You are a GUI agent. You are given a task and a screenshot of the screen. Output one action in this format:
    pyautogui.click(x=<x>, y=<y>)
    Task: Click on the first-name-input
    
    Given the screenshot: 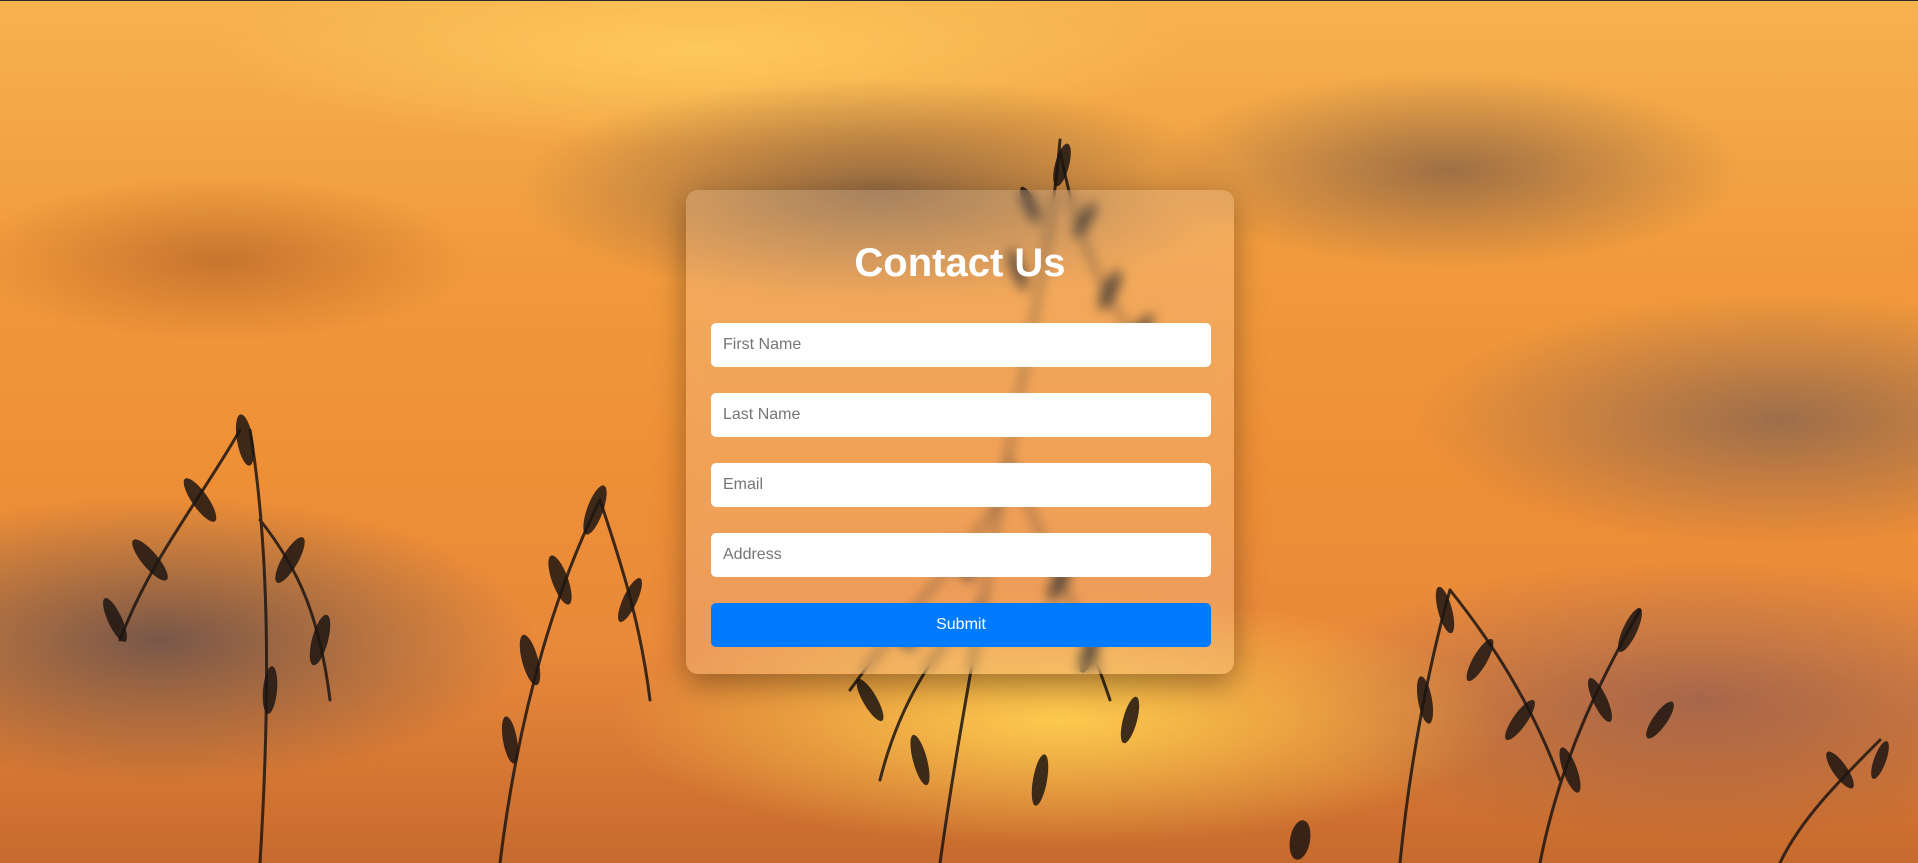 What is the action you would take?
    pyautogui.click(x=961, y=345)
    